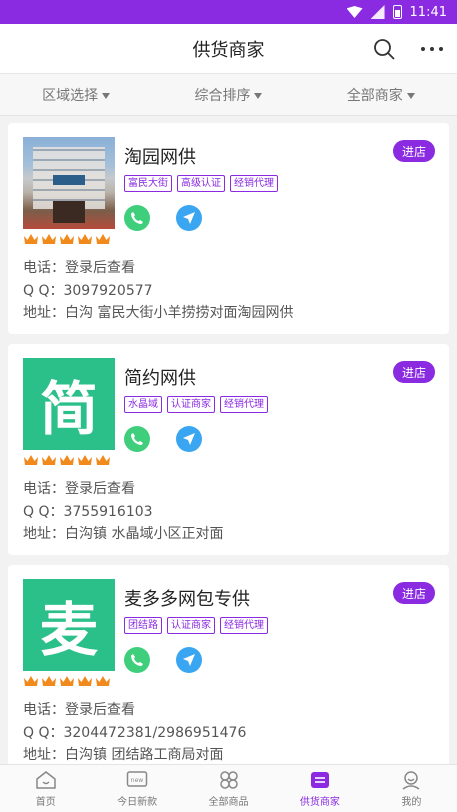 The width and height of the screenshot is (457, 812). I want to click on merchant-tags: 团结路 认证商家 经销代理, so click(196, 625).